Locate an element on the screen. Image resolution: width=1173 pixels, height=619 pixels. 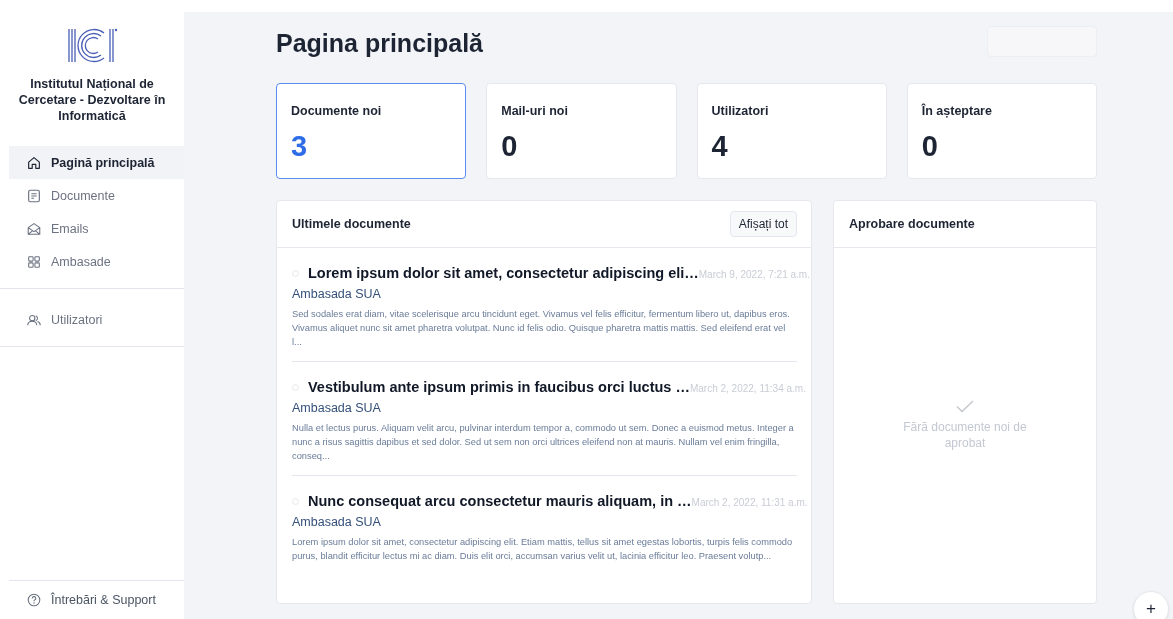
empty-message: Fără documente noi de aprobat is located at coordinates (965, 435).